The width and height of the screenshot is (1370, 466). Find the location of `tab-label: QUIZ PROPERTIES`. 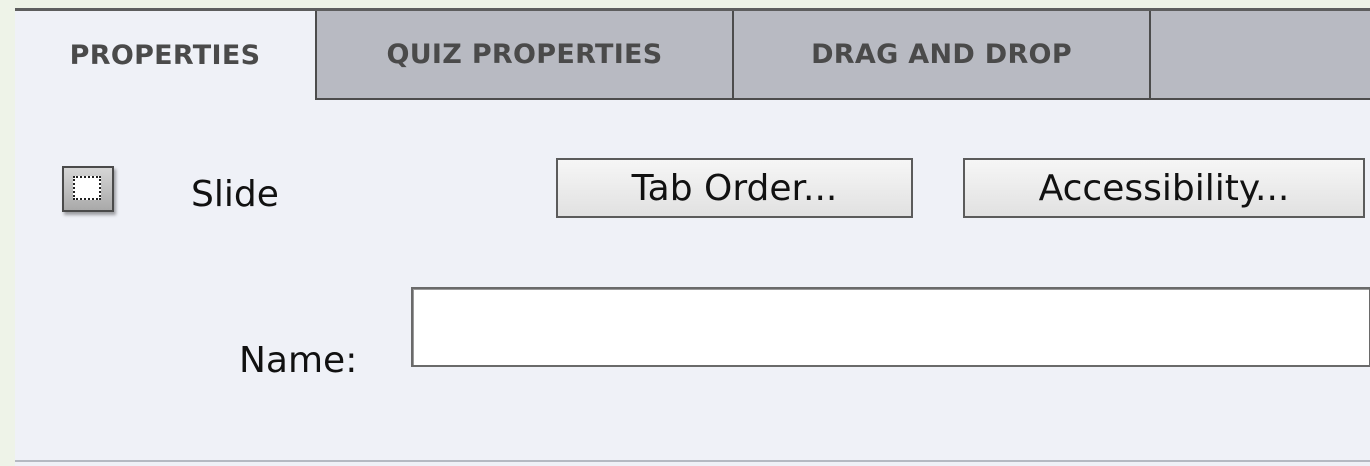

tab-label: QUIZ PROPERTIES is located at coordinates (524, 54).